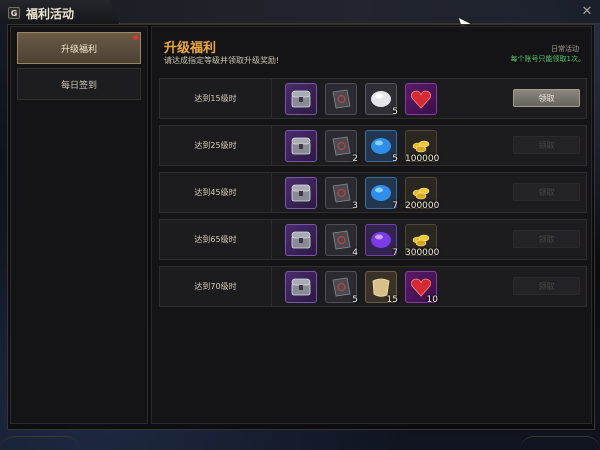 The width and height of the screenshot is (600, 450). Describe the element at coordinates (381, 194) in the screenshot. I see `blue-orb-icon: 7` at that location.